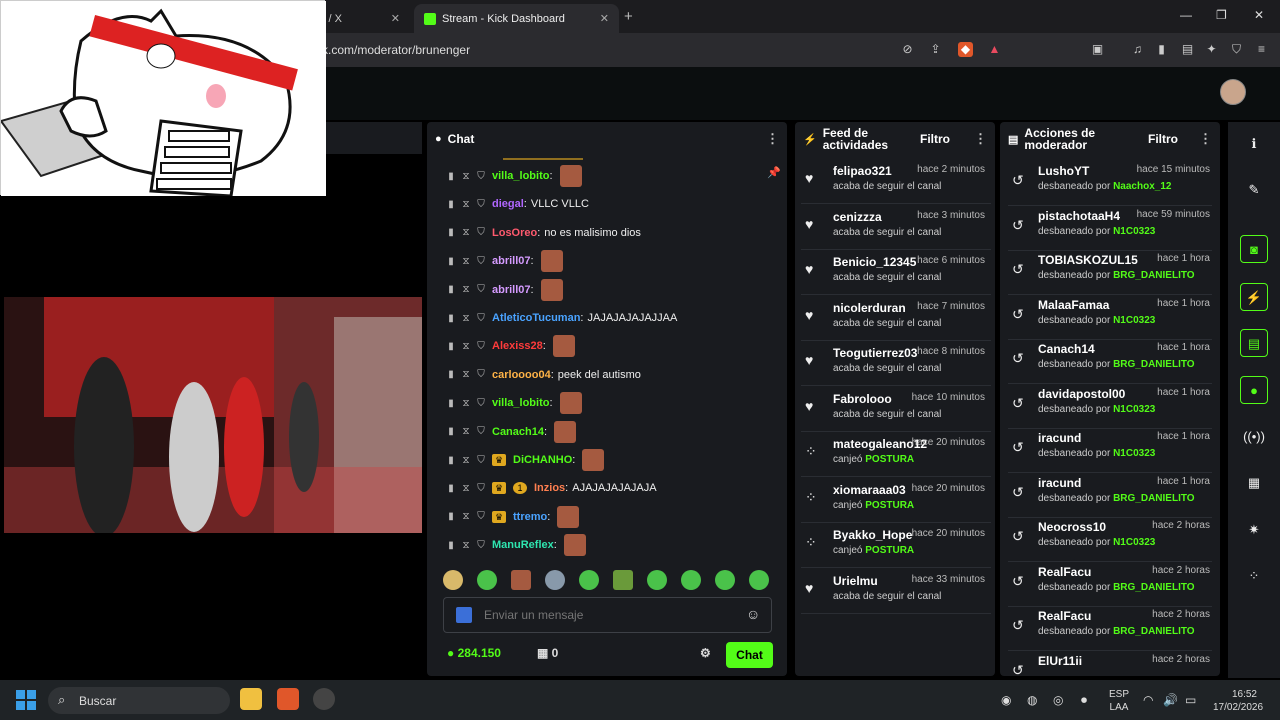 The height and width of the screenshot is (720, 1280). Describe the element at coordinates (1254, 530) in the screenshot. I see `wrench-icon: ✷` at that location.